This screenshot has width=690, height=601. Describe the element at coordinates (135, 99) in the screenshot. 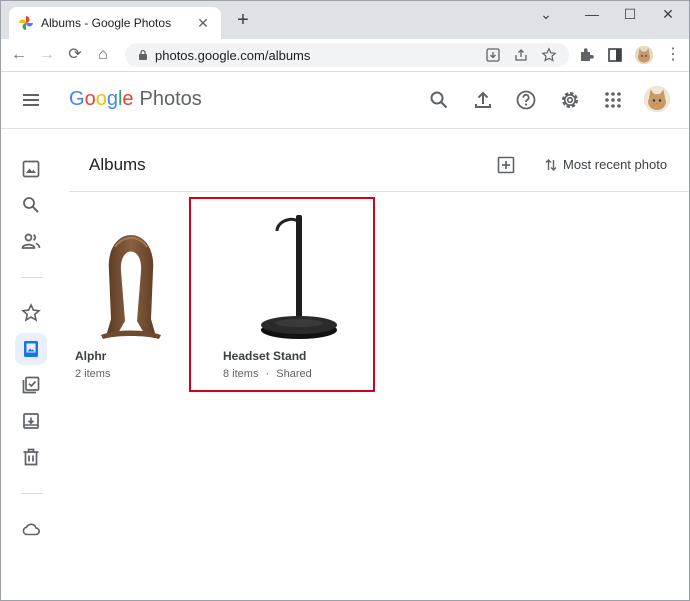

I see `google-photos-logo: Google Photos` at that location.